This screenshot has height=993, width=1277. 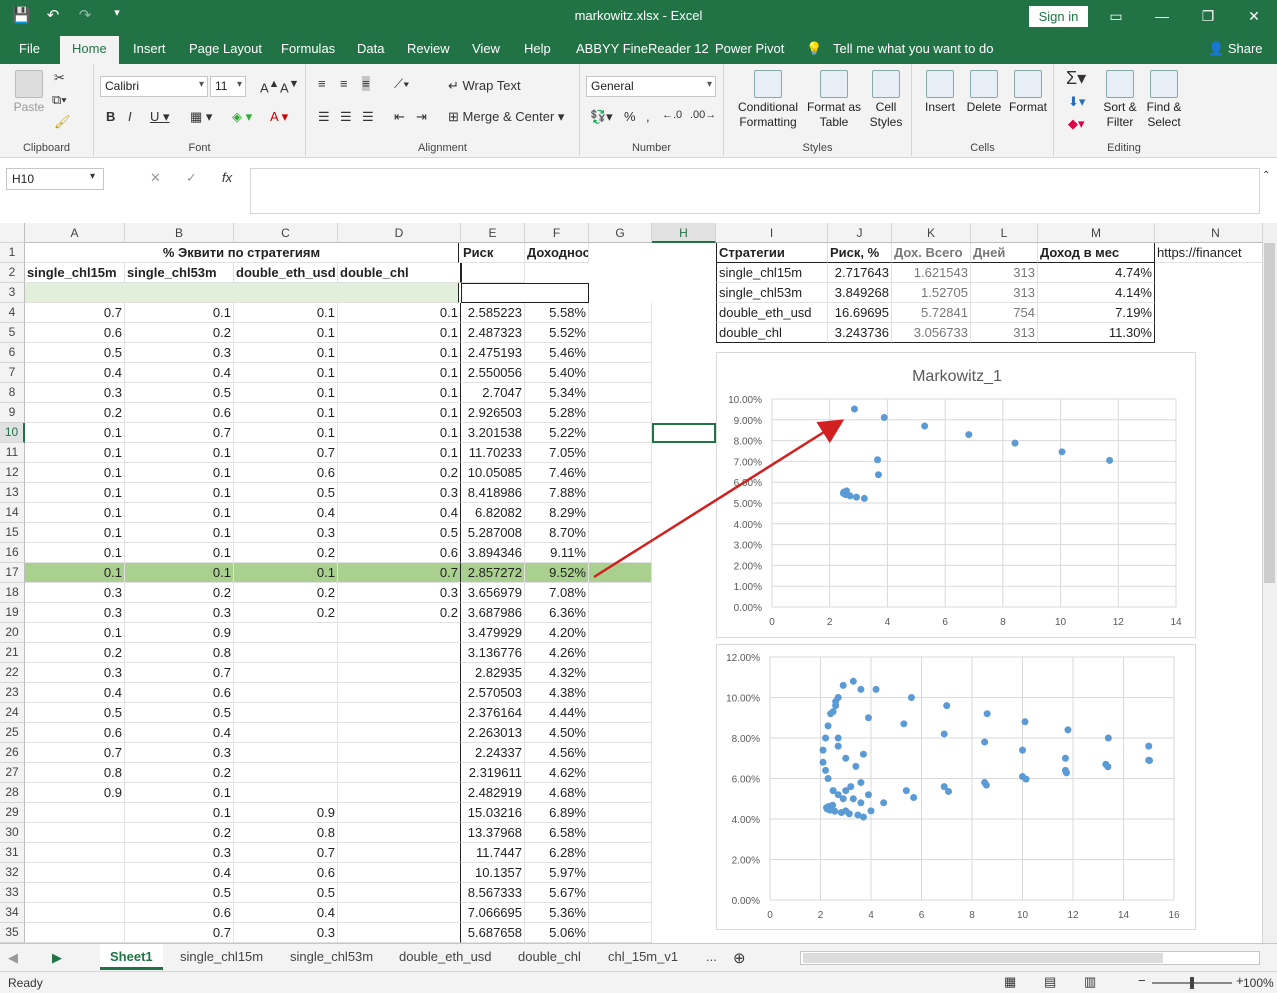 What do you see at coordinates (12, 433) in the screenshot?
I see `row-header: 10` at bounding box center [12, 433].